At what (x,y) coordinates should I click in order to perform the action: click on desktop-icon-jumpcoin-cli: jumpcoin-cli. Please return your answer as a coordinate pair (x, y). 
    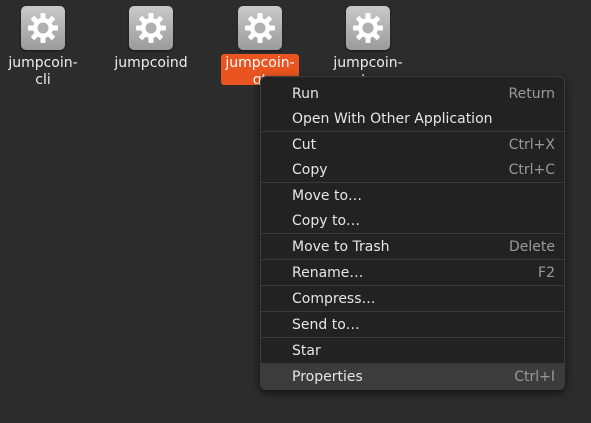
    Looking at the image, I should click on (43, 48).